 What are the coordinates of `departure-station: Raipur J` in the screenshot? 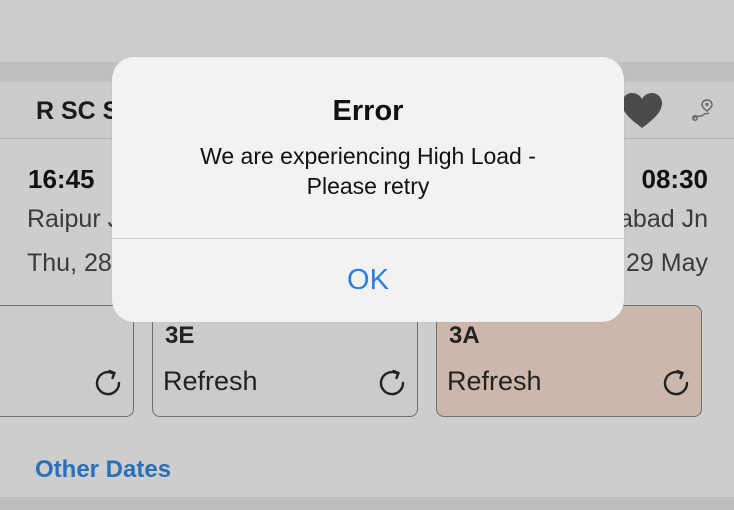 It's located at (74, 219).